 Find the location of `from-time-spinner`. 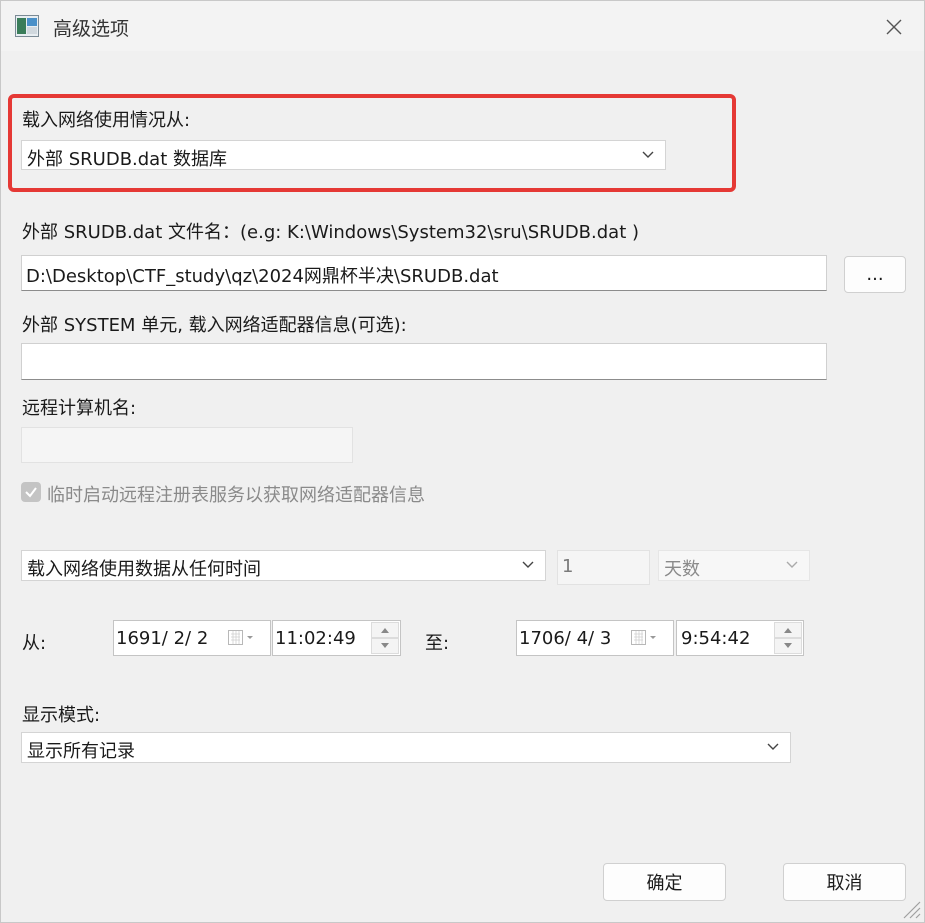

from-time-spinner is located at coordinates (385, 638).